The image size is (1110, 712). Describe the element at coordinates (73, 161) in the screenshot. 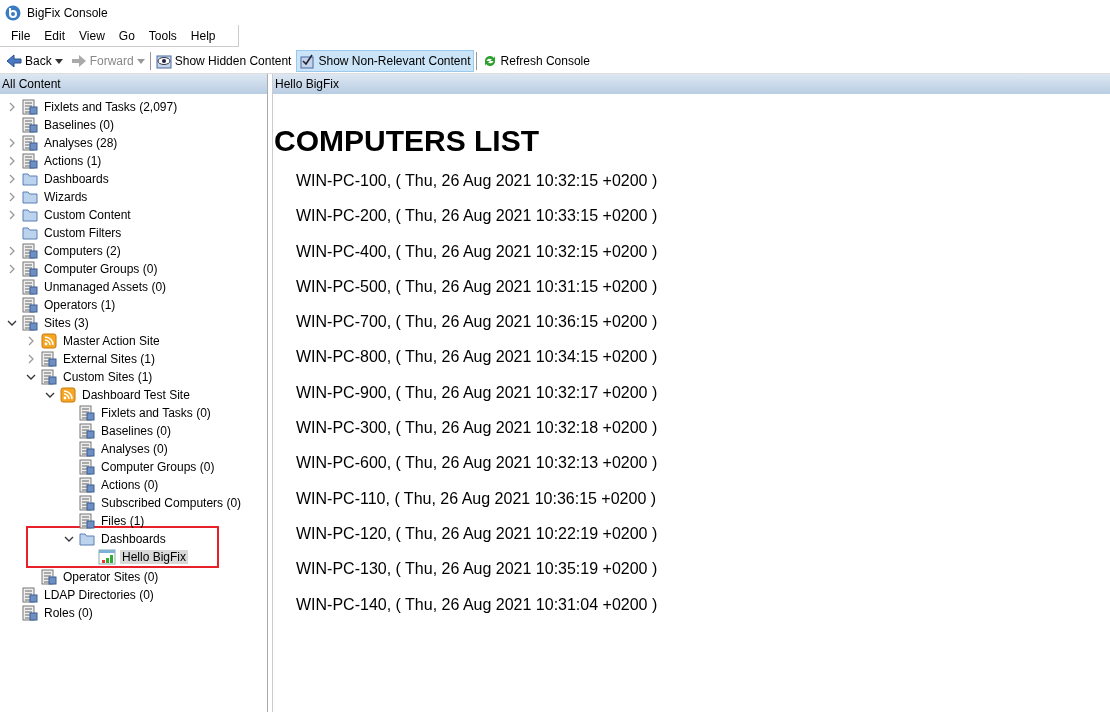

I see `tree-item: Actions (1)` at that location.